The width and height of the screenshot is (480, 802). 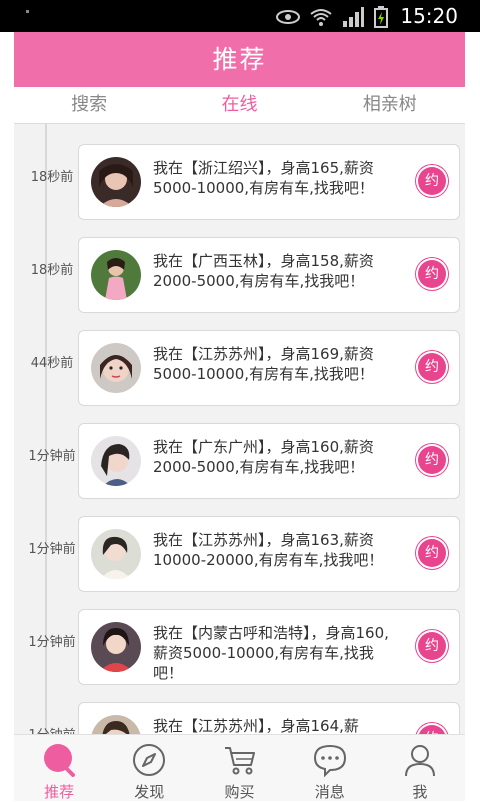 What do you see at coordinates (240, 16) in the screenshot?
I see `status-bar: 15:20` at bounding box center [240, 16].